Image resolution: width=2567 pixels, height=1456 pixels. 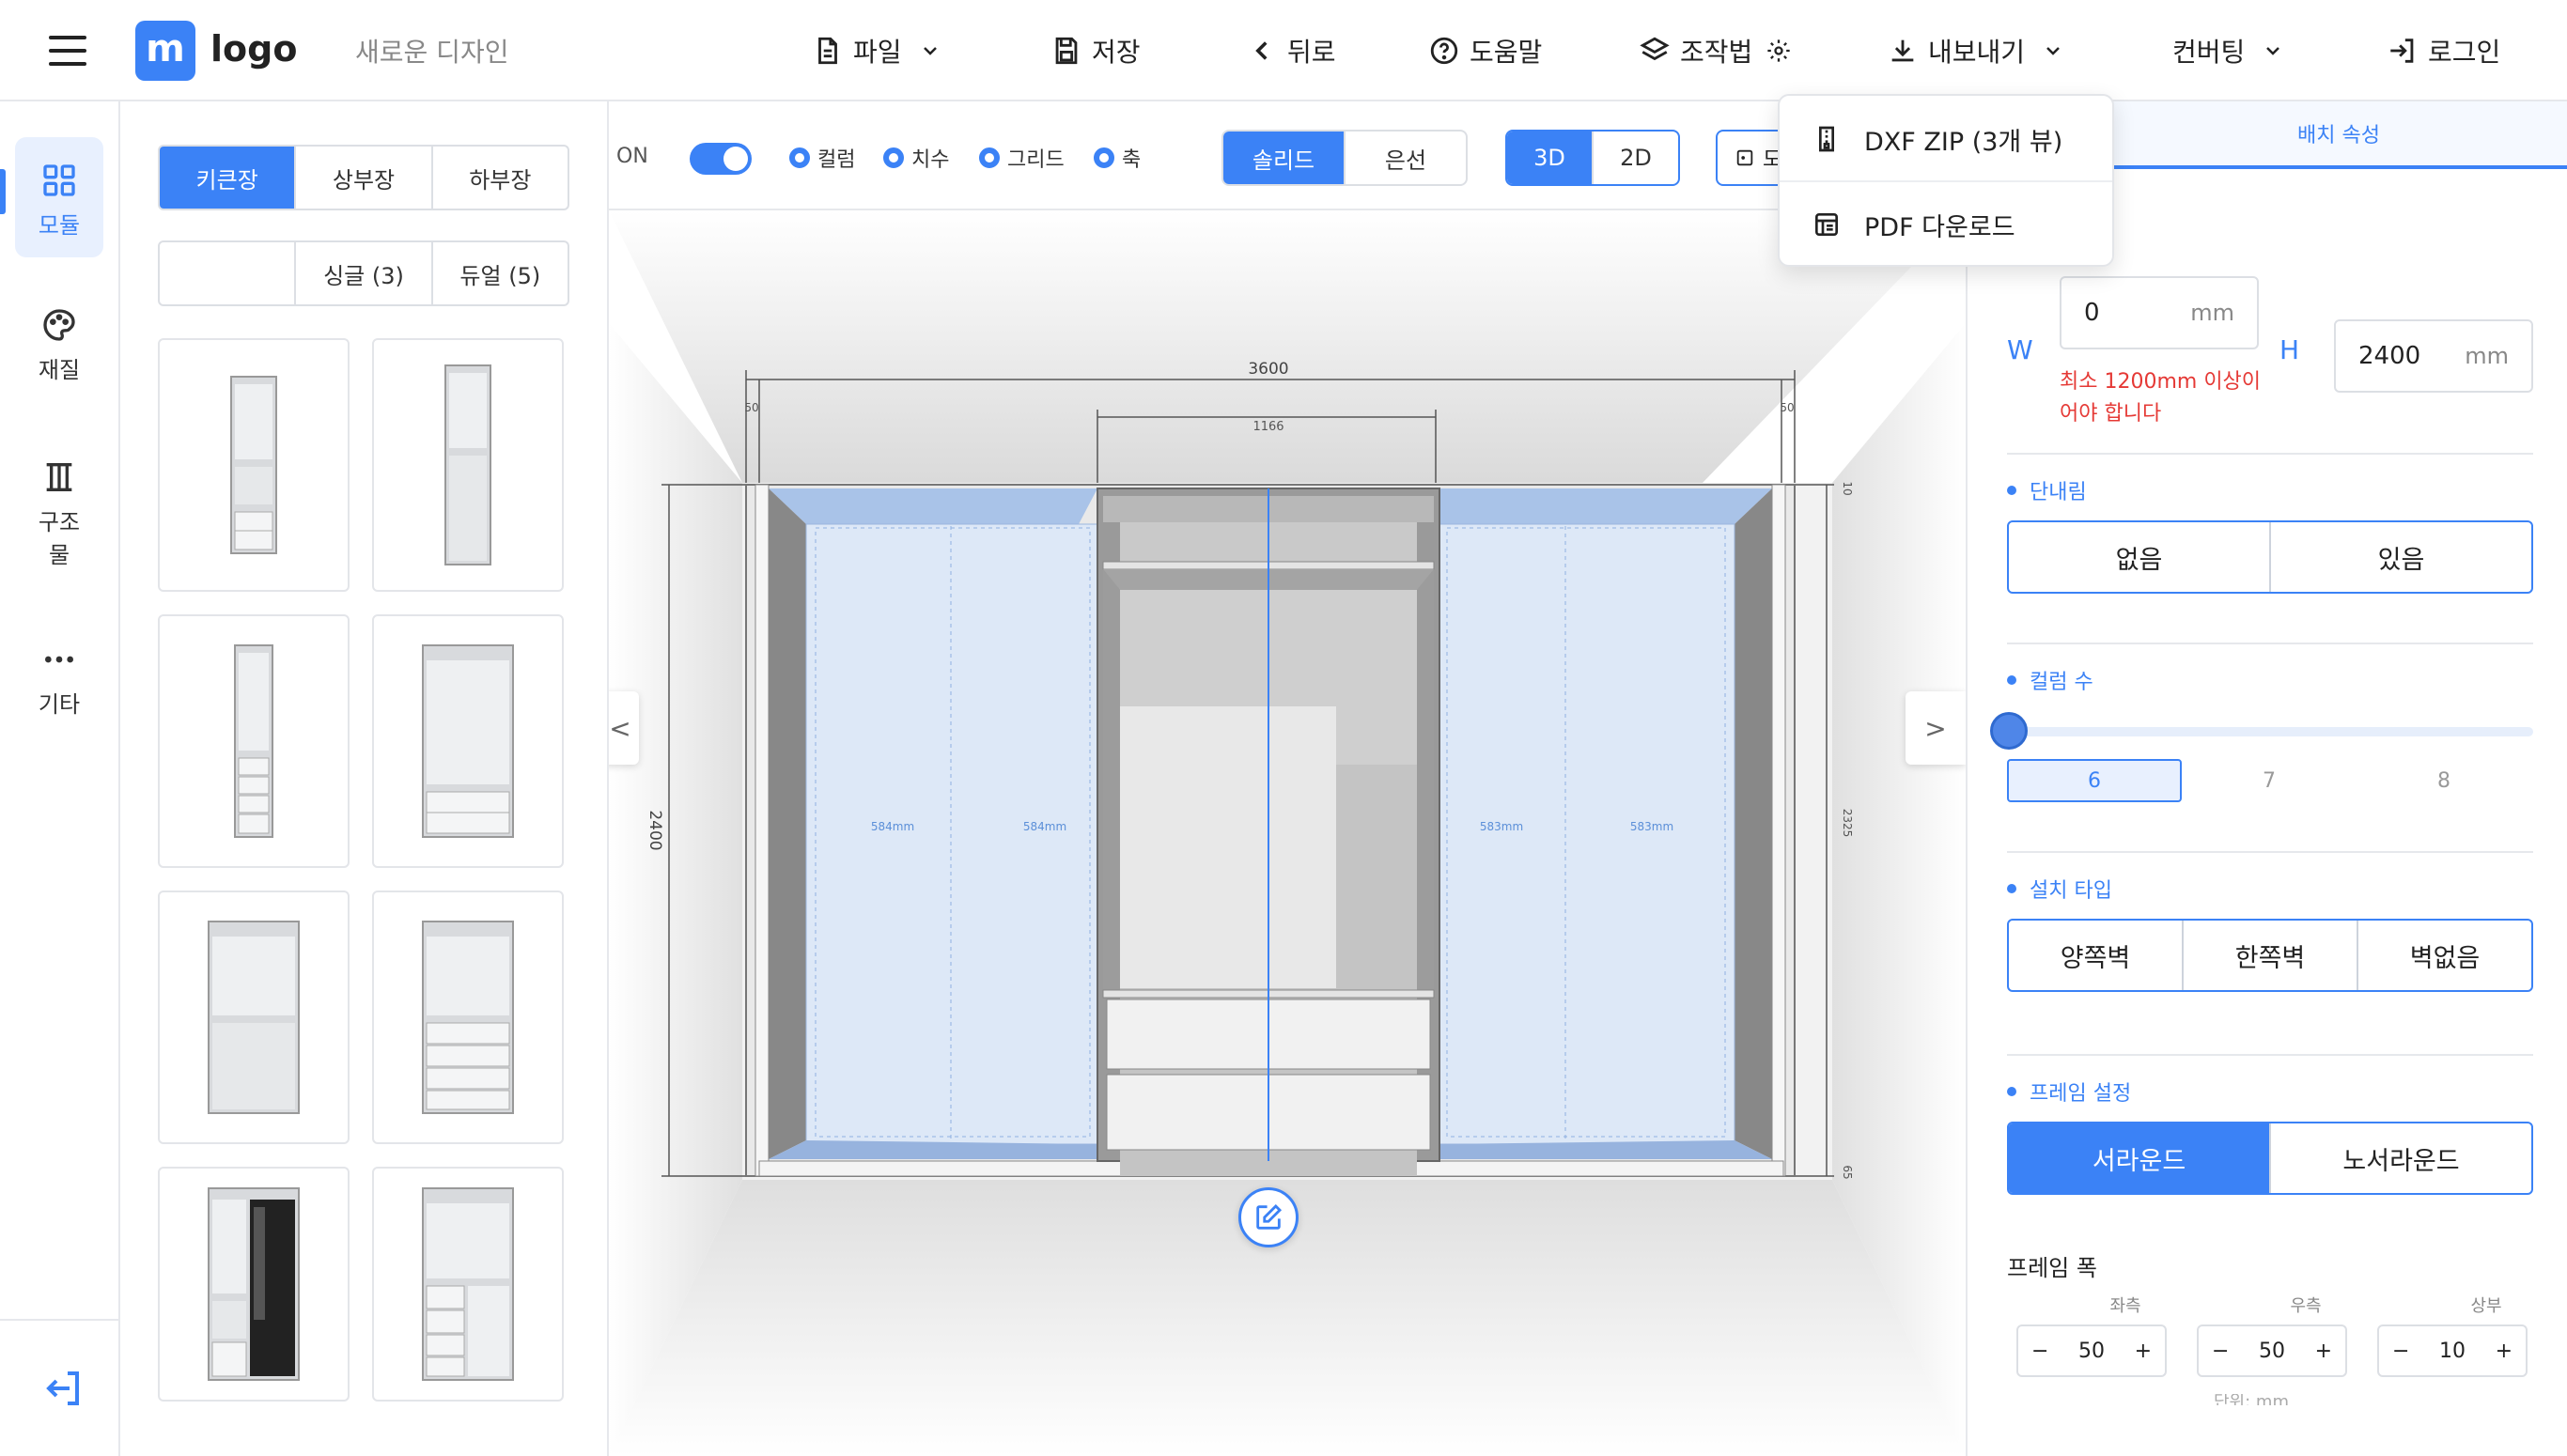 I want to click on render-hidden-line: 은선, so click(x=1406, y=158).